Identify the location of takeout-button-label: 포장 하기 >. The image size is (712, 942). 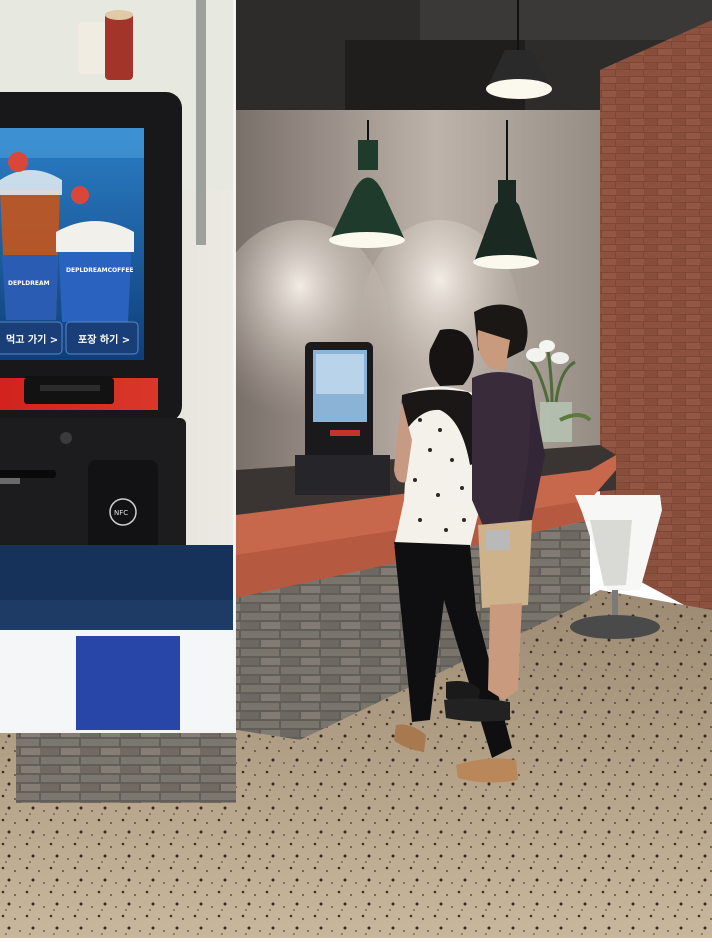
(104, 339).